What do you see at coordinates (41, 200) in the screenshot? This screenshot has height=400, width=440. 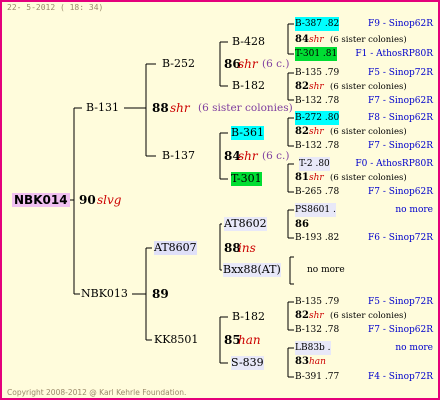 I see `root-colony-id: NBK014` at bounding box center [41, 200].